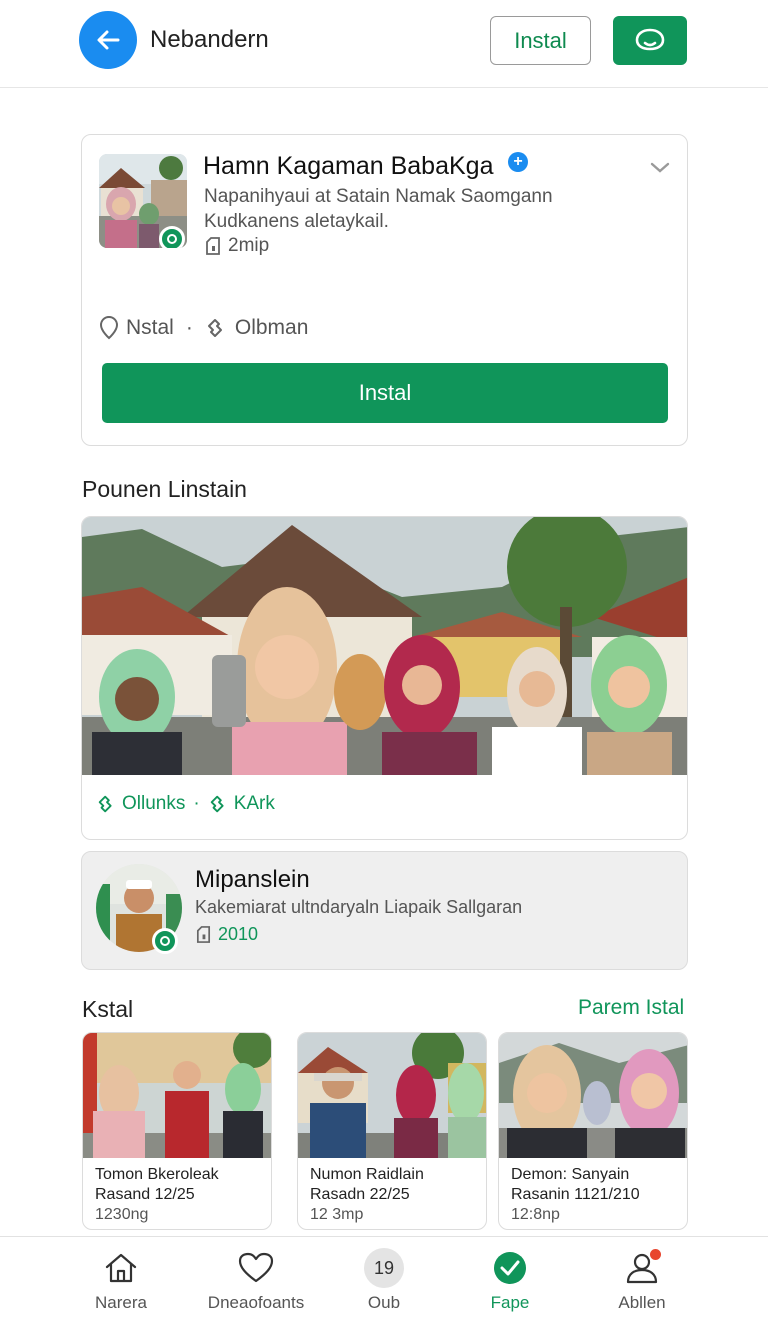 The height and width of the screenshot is (1344, 768). Describe the element at coordinates (254, 804) in the screenshot. I see `featured-tag-2: KArk` at that location.